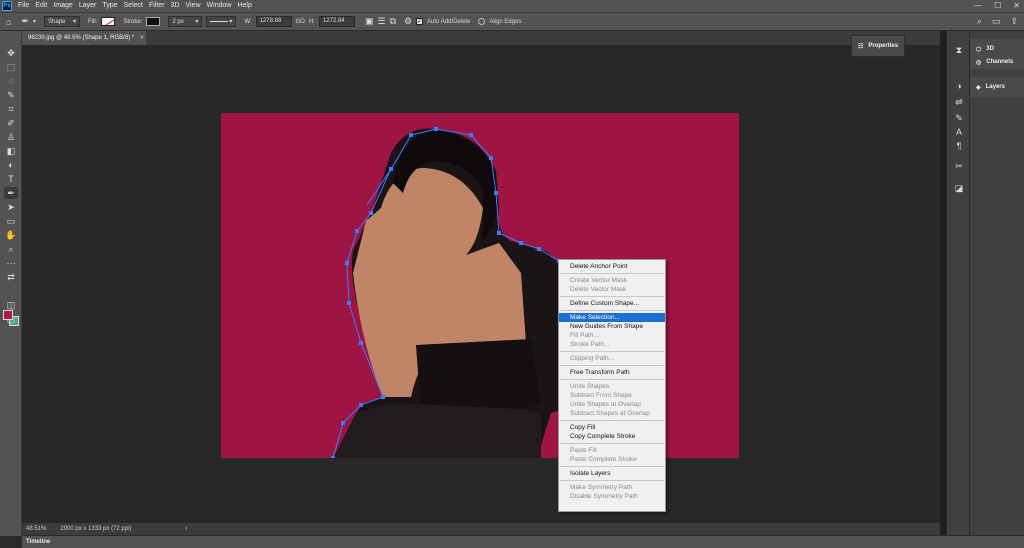 The height and width of the screenshot is (548, 1024). What do you see at coordinates (84, 38) in the screenshot?
I see `document-tab: 96239.jpg @ 48.5% (Shape 1, RGB/8) * ×` at bounding box center [84, 38].